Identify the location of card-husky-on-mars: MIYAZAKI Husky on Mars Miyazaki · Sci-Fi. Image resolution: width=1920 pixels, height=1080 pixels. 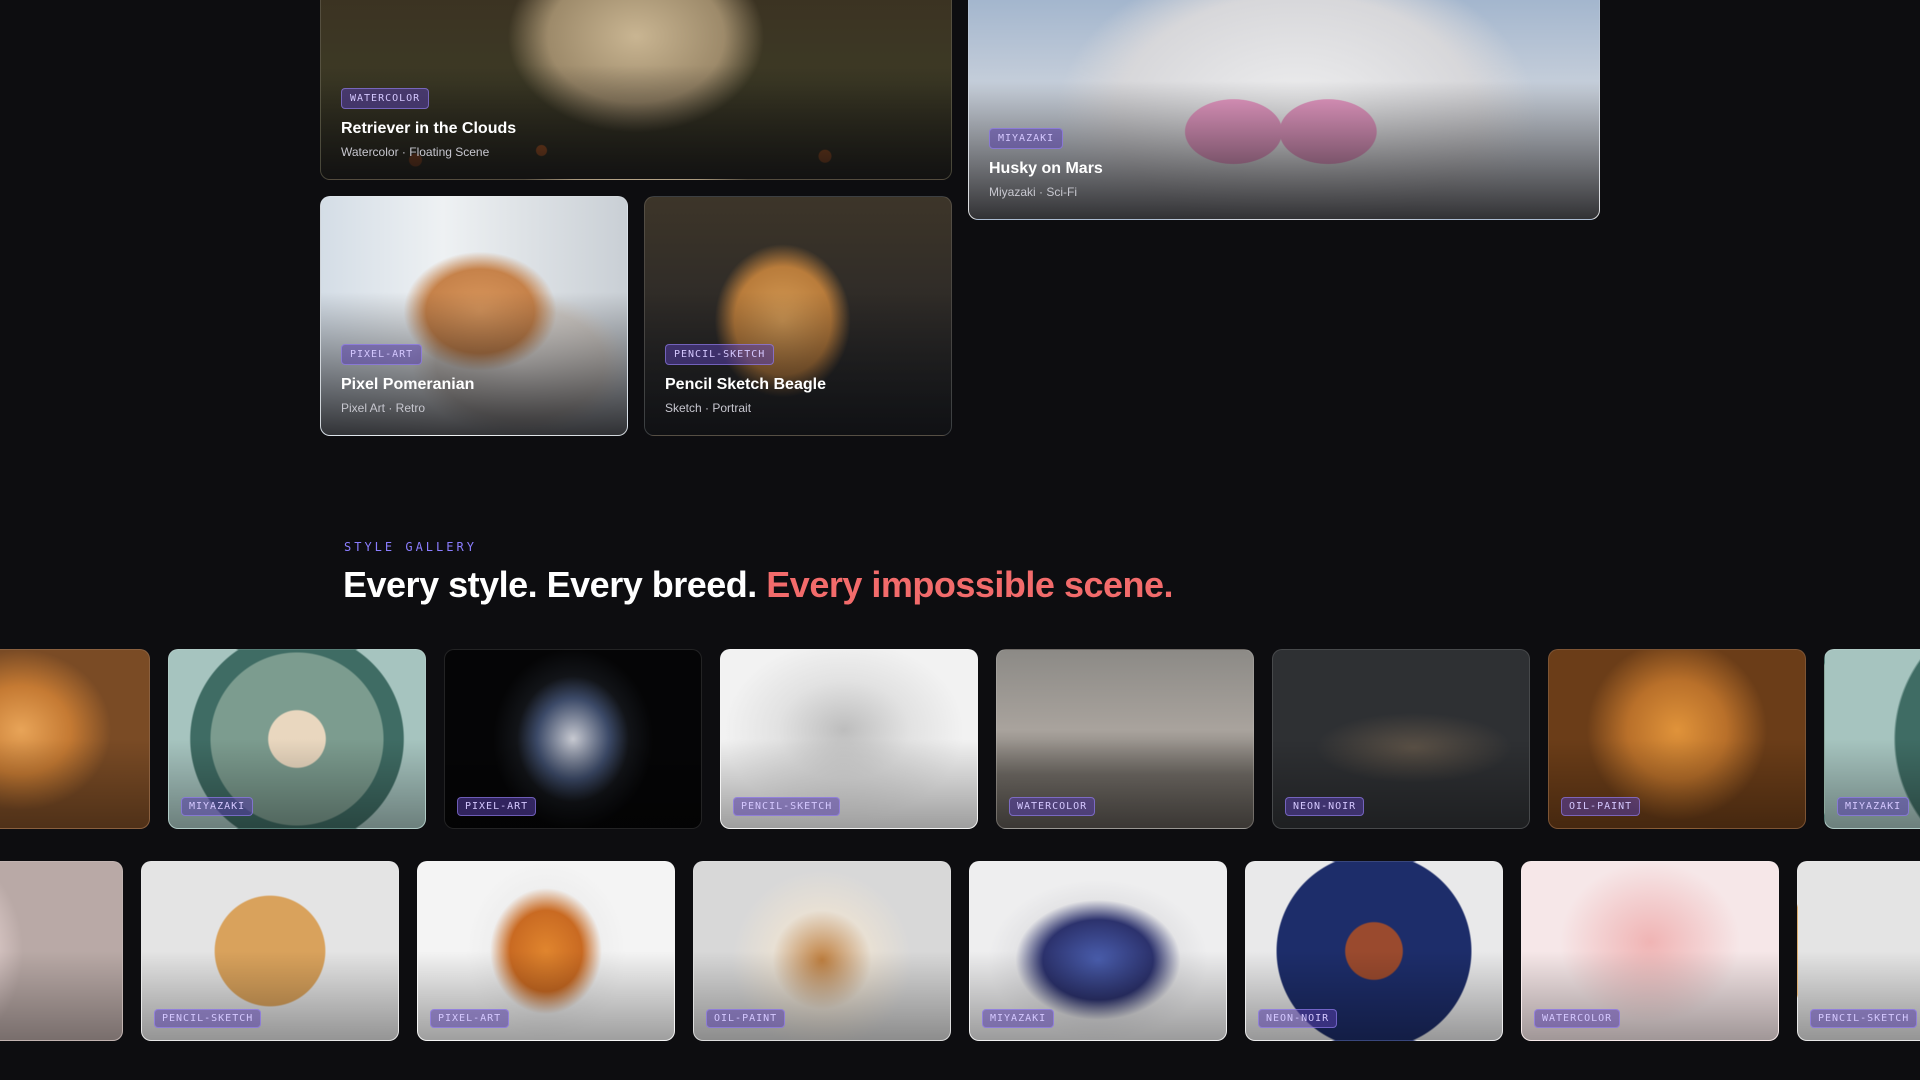
(1284, 110).